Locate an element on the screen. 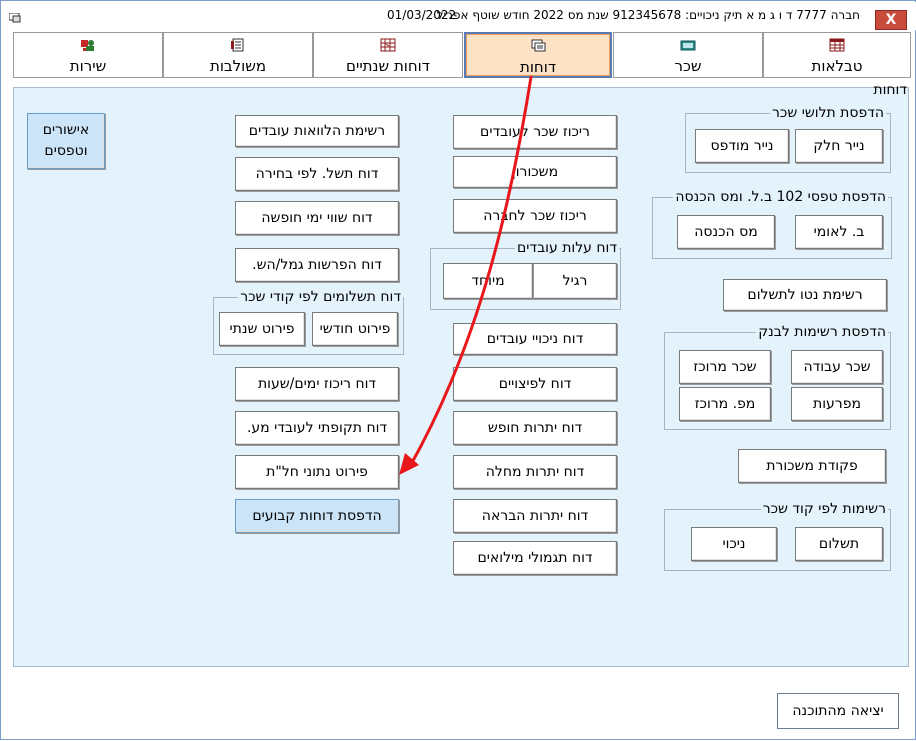 The image size is (916, 741). group-by-code-title: רשימות לפי קוד שכר is located at coordinates (824, 509).